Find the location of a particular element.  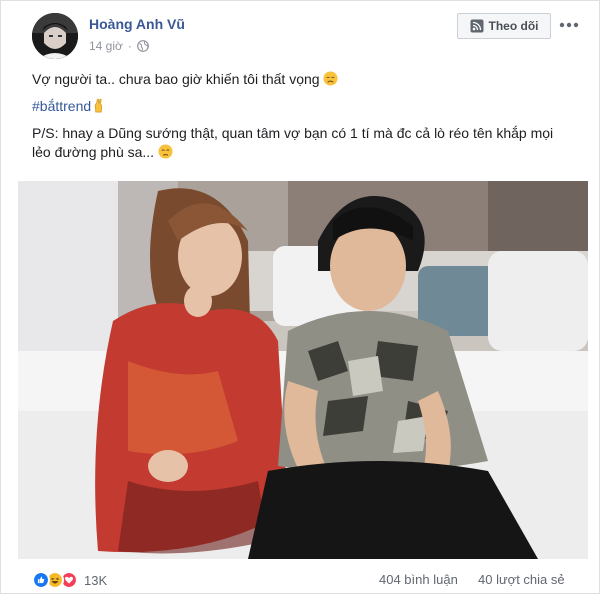

hashtag-line: #bắttrend is located at coordinates (69, 106).